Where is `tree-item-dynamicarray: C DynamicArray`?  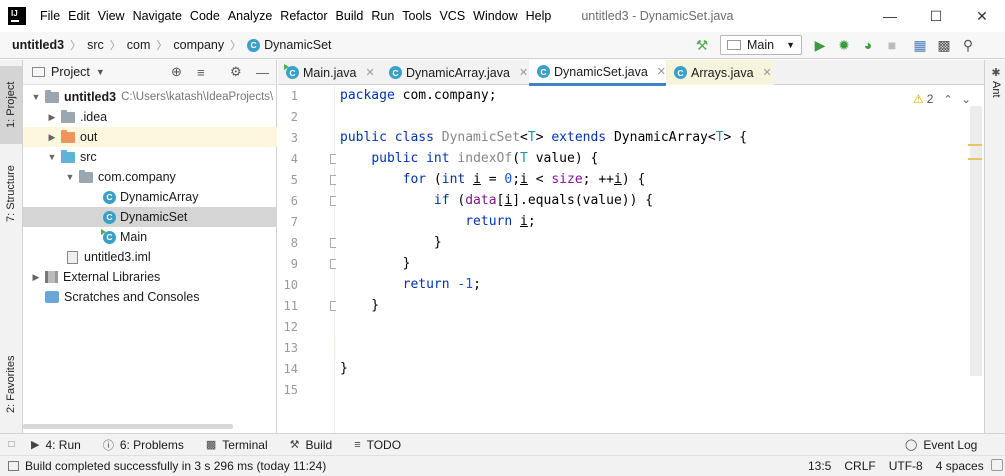 tree-item-dynamicarray: C DynamicArray is located at coordinates (150, 197).